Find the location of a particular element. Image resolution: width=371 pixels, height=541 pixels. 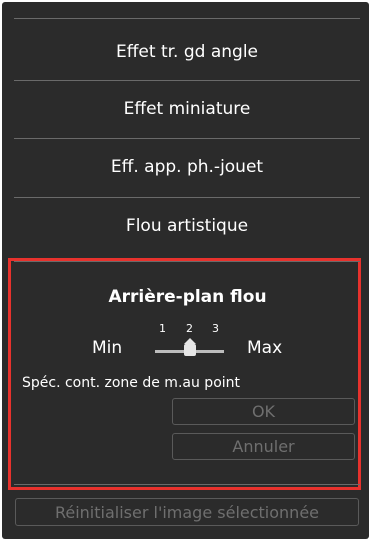

section-title: Arrière-plan flou is located at coordinates (187, 297).